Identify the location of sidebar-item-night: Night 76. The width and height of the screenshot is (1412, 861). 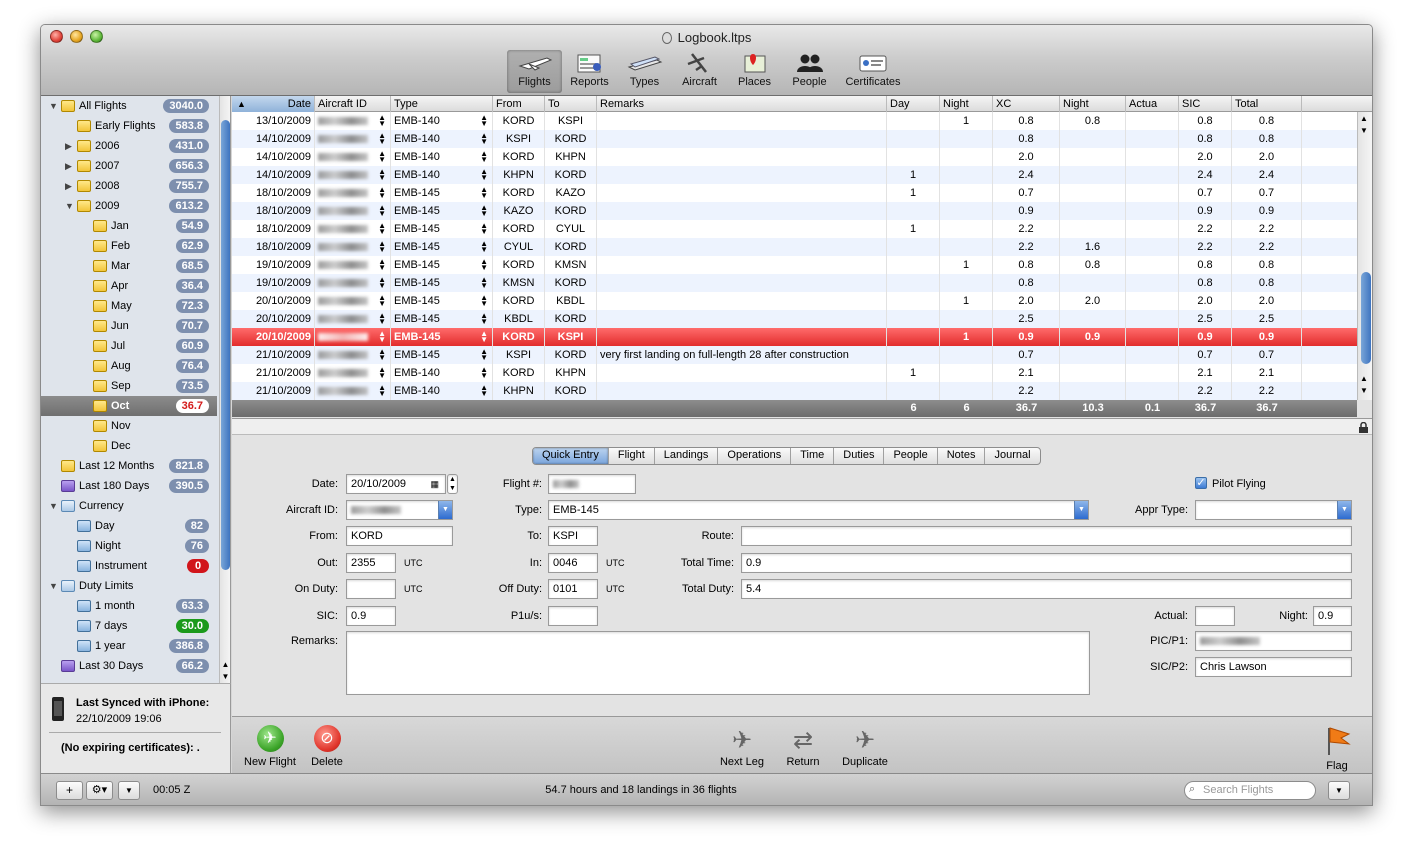
(129, 546).